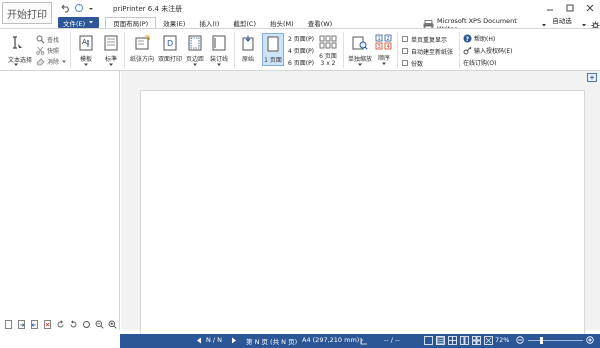 The height and width of the screenshot is (348, 600). What do you see at coordinates (388, 47) in the screenshot?
I see `svg-text: 4` at bounding box center [388, 47].